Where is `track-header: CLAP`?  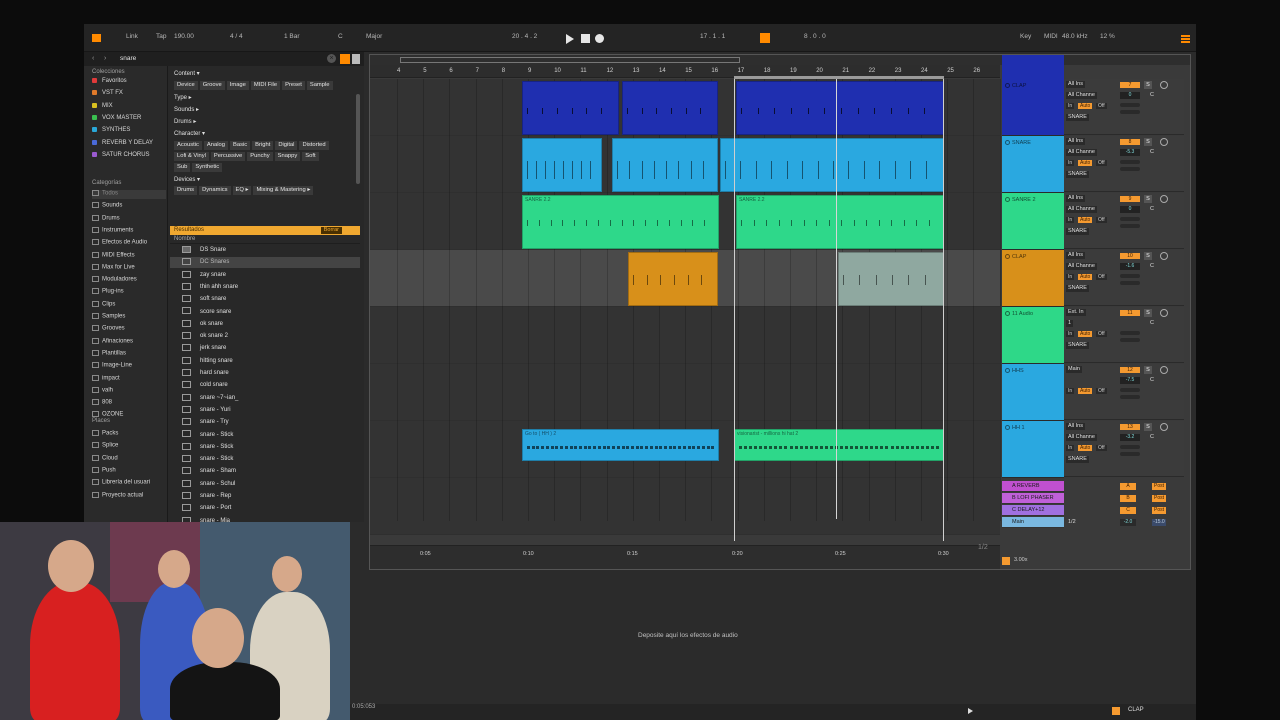 track-header: CLAP is located at coordinates (1033, 95).